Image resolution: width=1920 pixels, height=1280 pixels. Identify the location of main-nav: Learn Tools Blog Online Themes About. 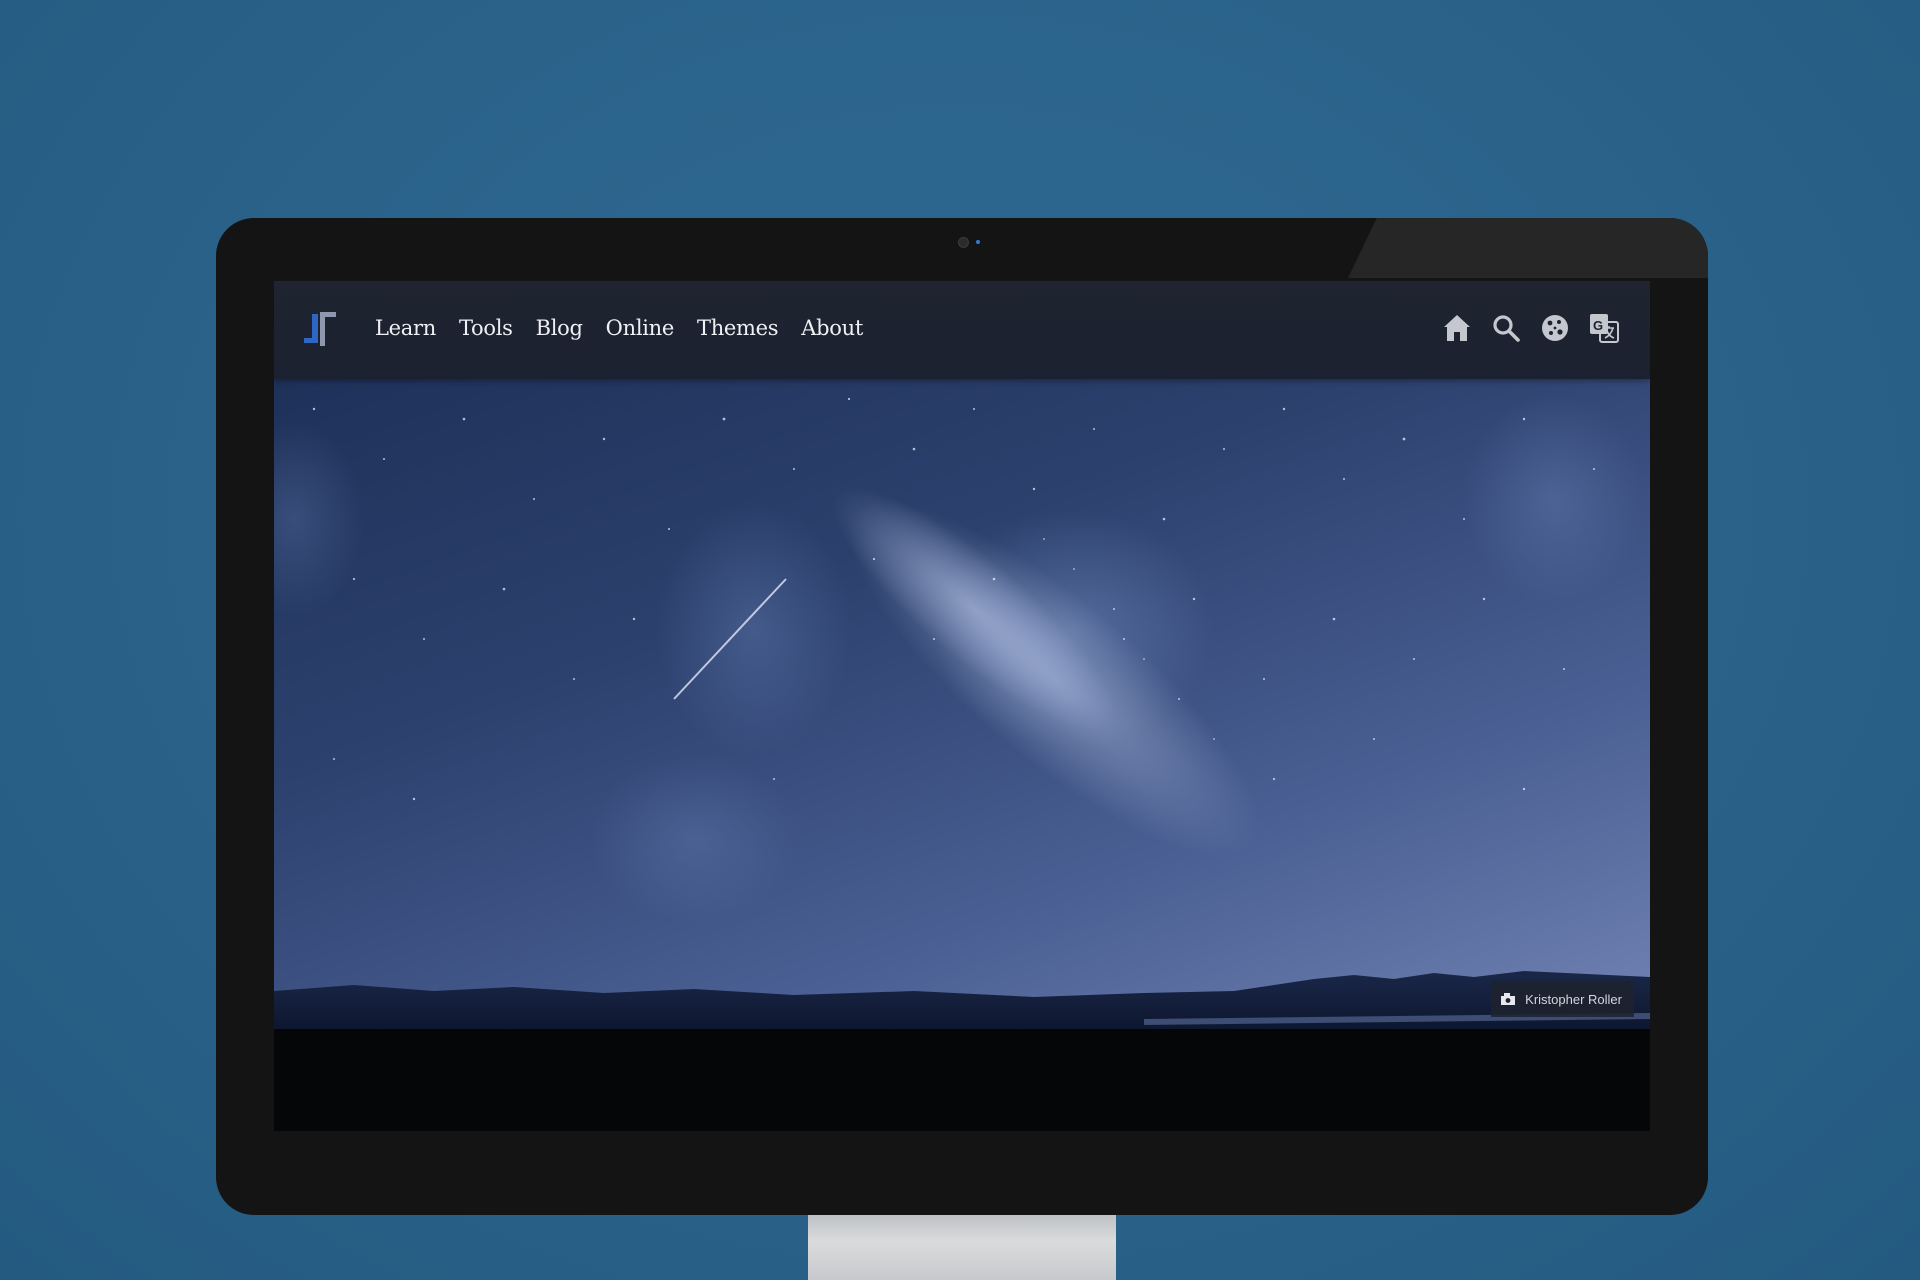
(619, 328).